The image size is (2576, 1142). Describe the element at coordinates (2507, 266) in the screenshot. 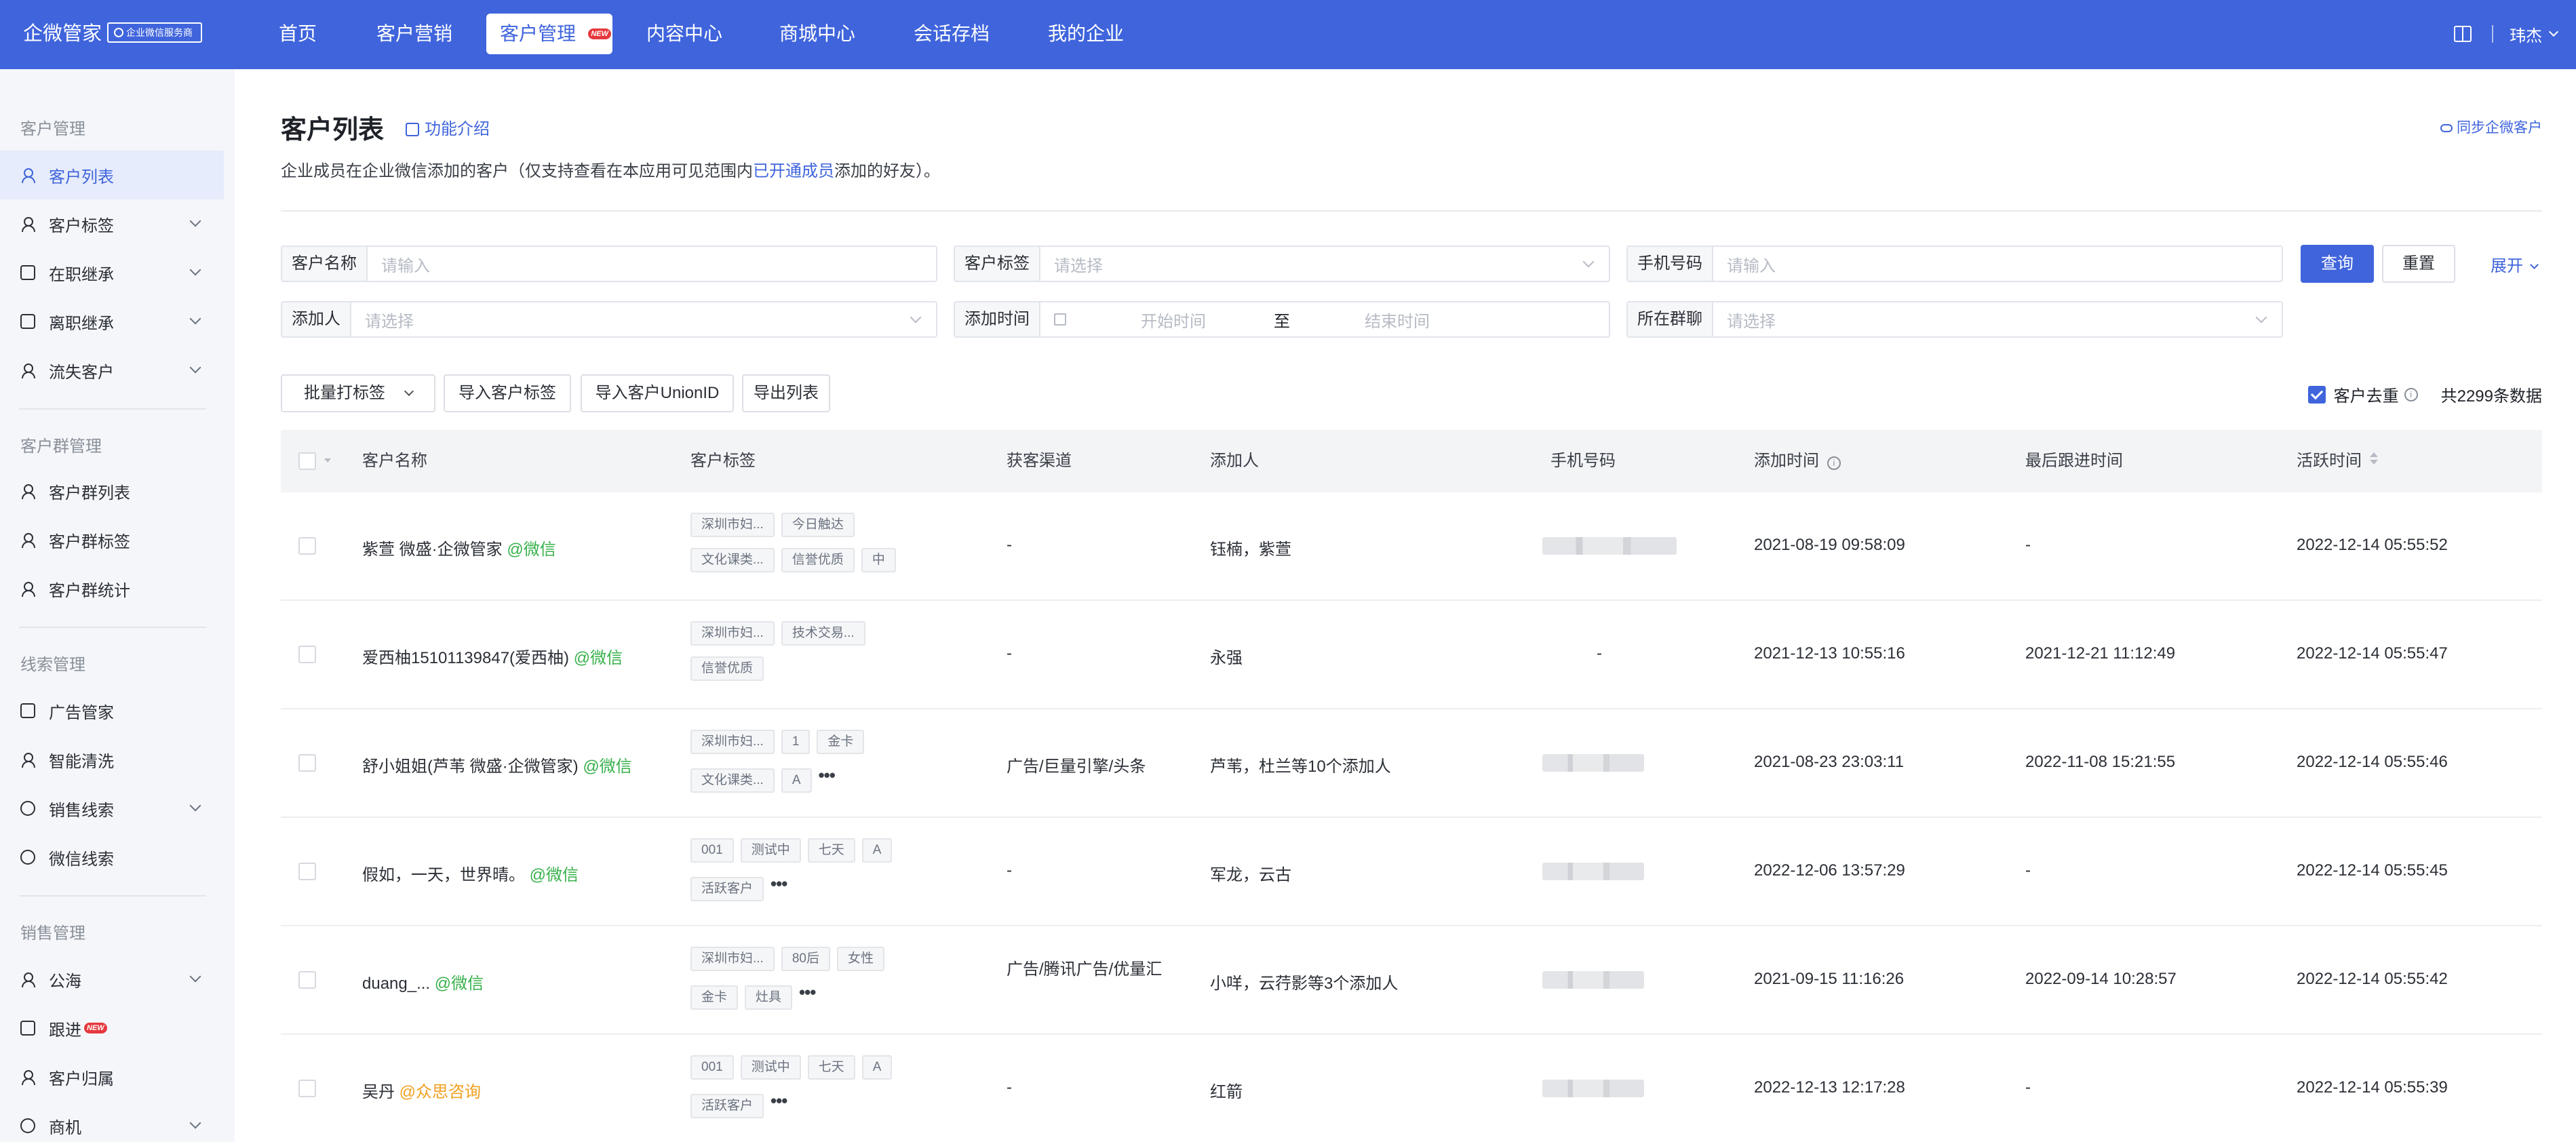

I see `expand-label: 展开` at that location.